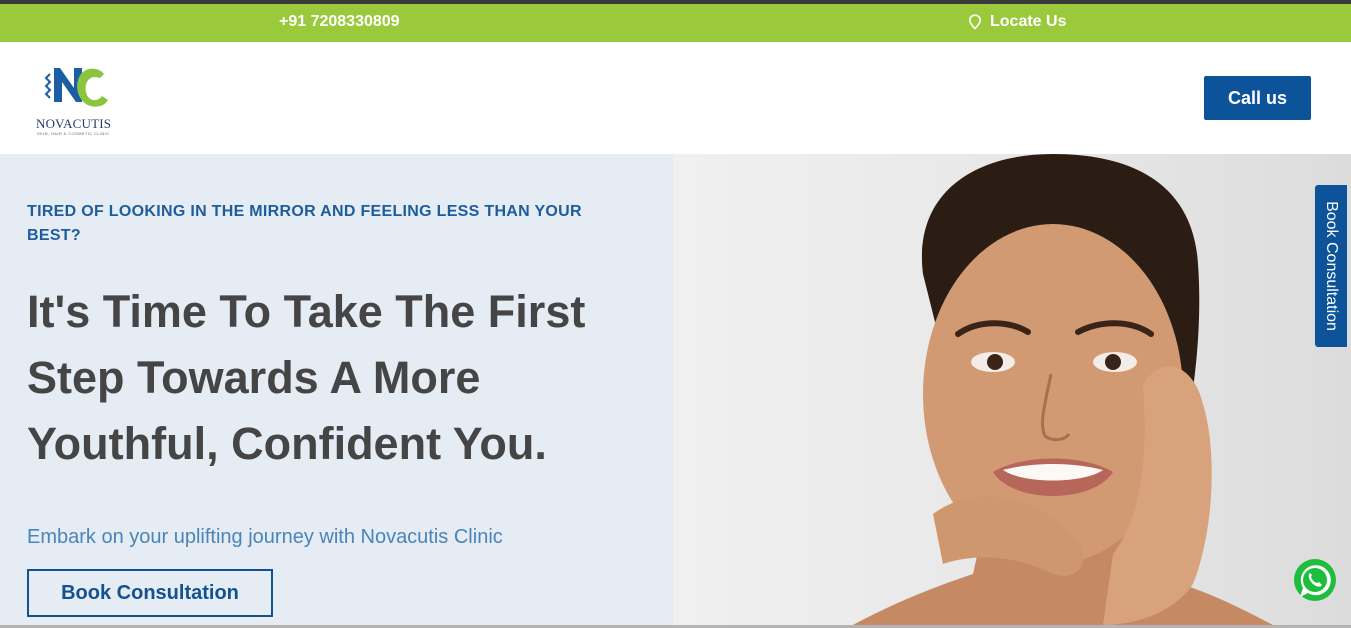 This screenshot has width=1351, height=628. What do you see at coordinates (150, 593) in the screenshot?
I see `book-consultation-button: Book Consultation` at bounding box center [150, 593].